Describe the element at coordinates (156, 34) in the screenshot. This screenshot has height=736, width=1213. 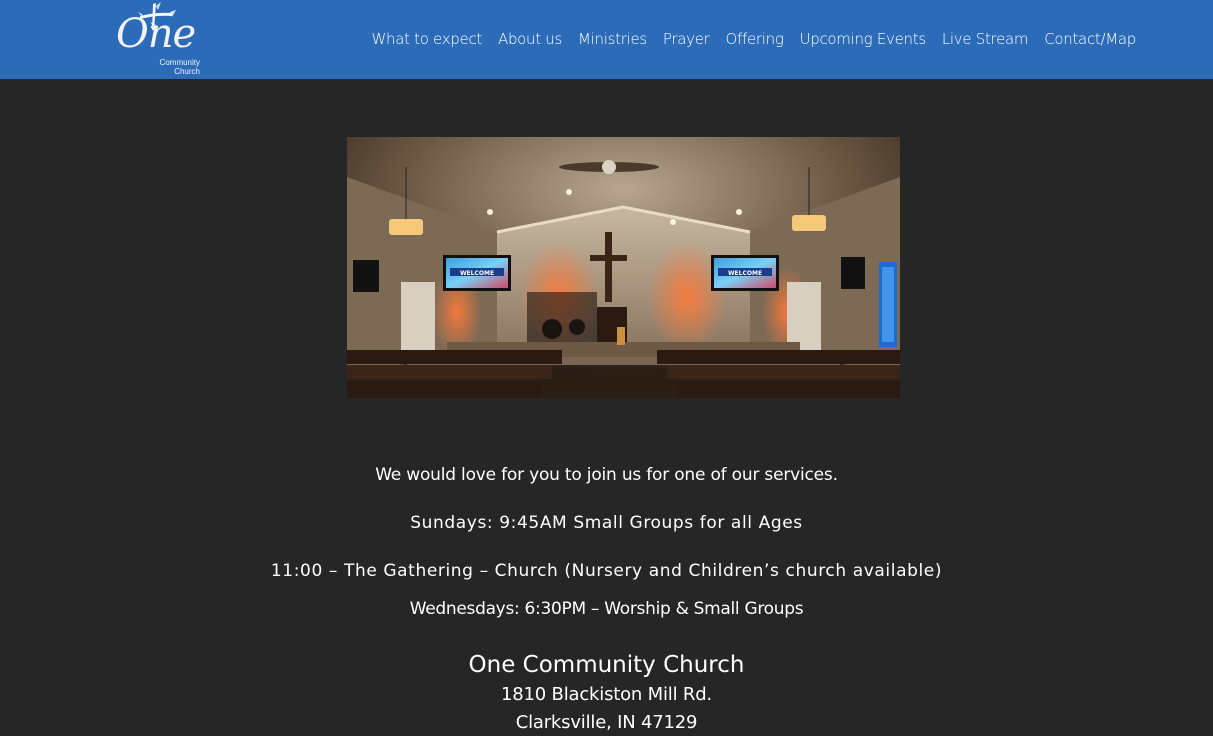
I see `logo-wordmark: One` at that location.